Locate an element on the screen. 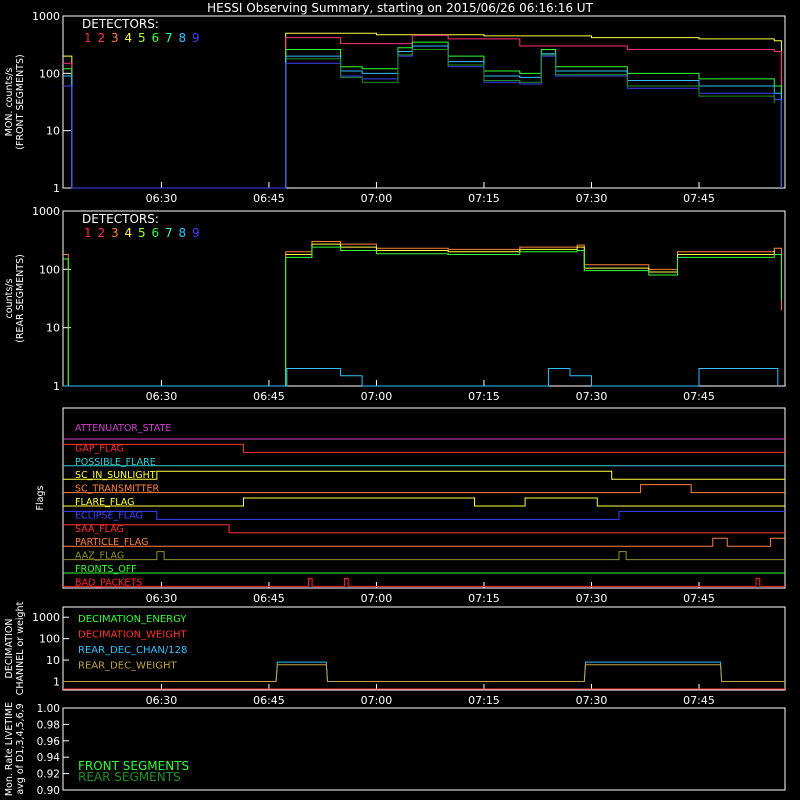 The height and width of the screenshot is (800, 800). legend-entry-0-4: 5 is located at coordinates (142, 38).